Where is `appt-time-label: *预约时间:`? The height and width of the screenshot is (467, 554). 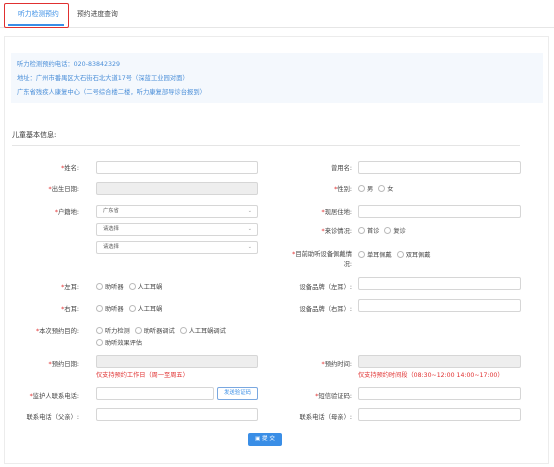
appt-time-label: *预约时间: is located at coordinates (336, 364).